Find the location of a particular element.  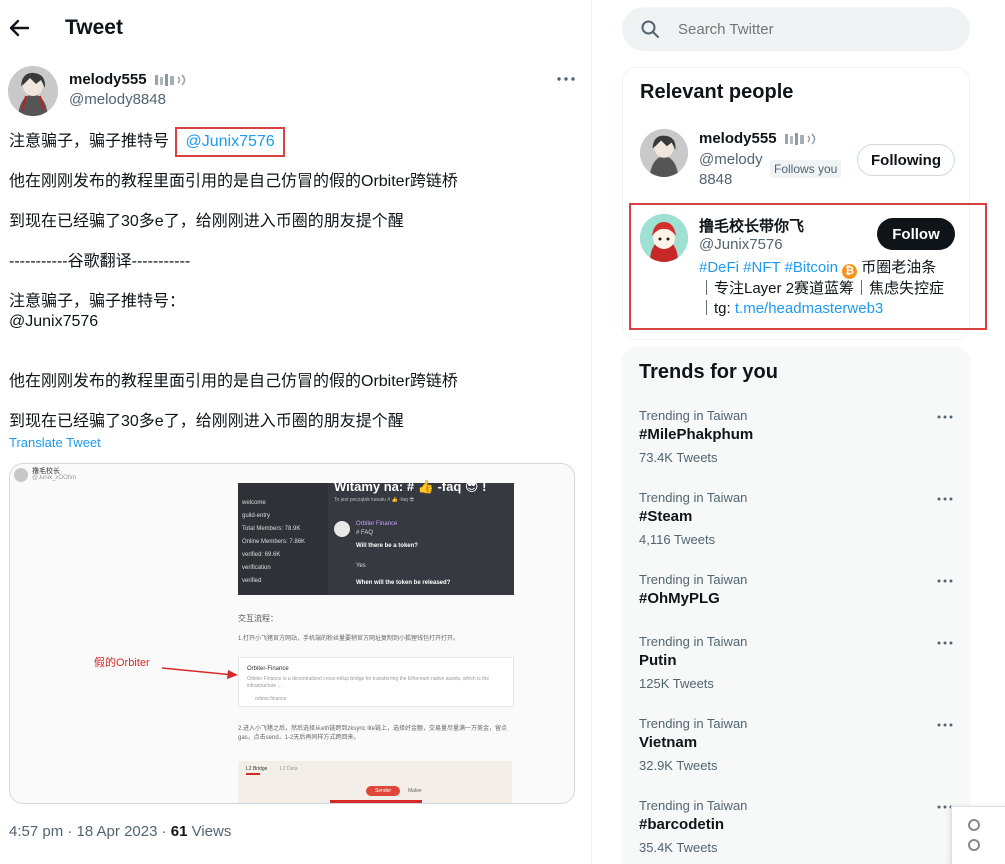

person-name: 撸毛校长带你飞 is located at coordinates (751, 225).